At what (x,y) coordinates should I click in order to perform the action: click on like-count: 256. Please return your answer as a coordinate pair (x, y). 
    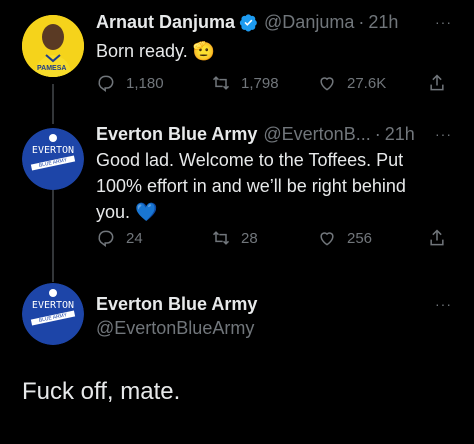
    Looking at the image, I should click on (360, 238).